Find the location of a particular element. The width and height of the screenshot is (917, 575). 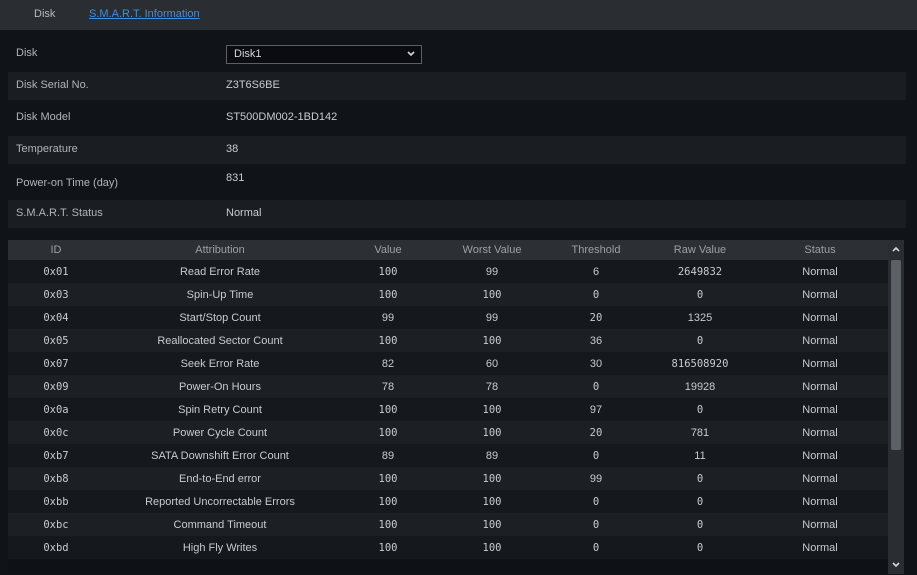

cell-id: 0xbd is located at coordinates (56, 548).